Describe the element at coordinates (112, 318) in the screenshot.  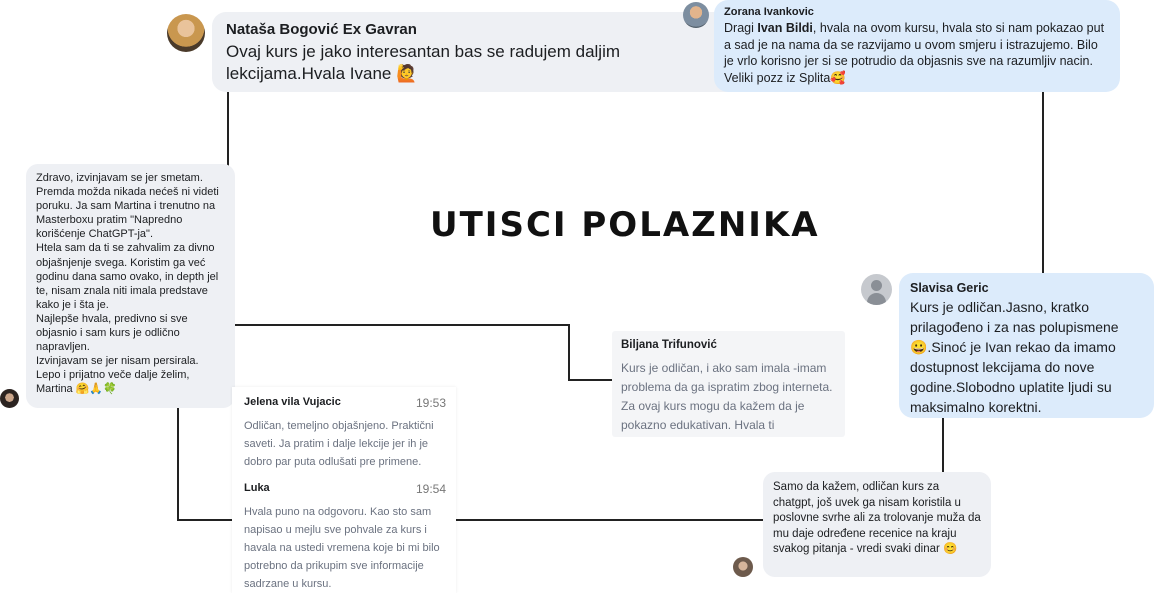
I see `comment-line: Najlepše hvala, predivno si sve` at that location.